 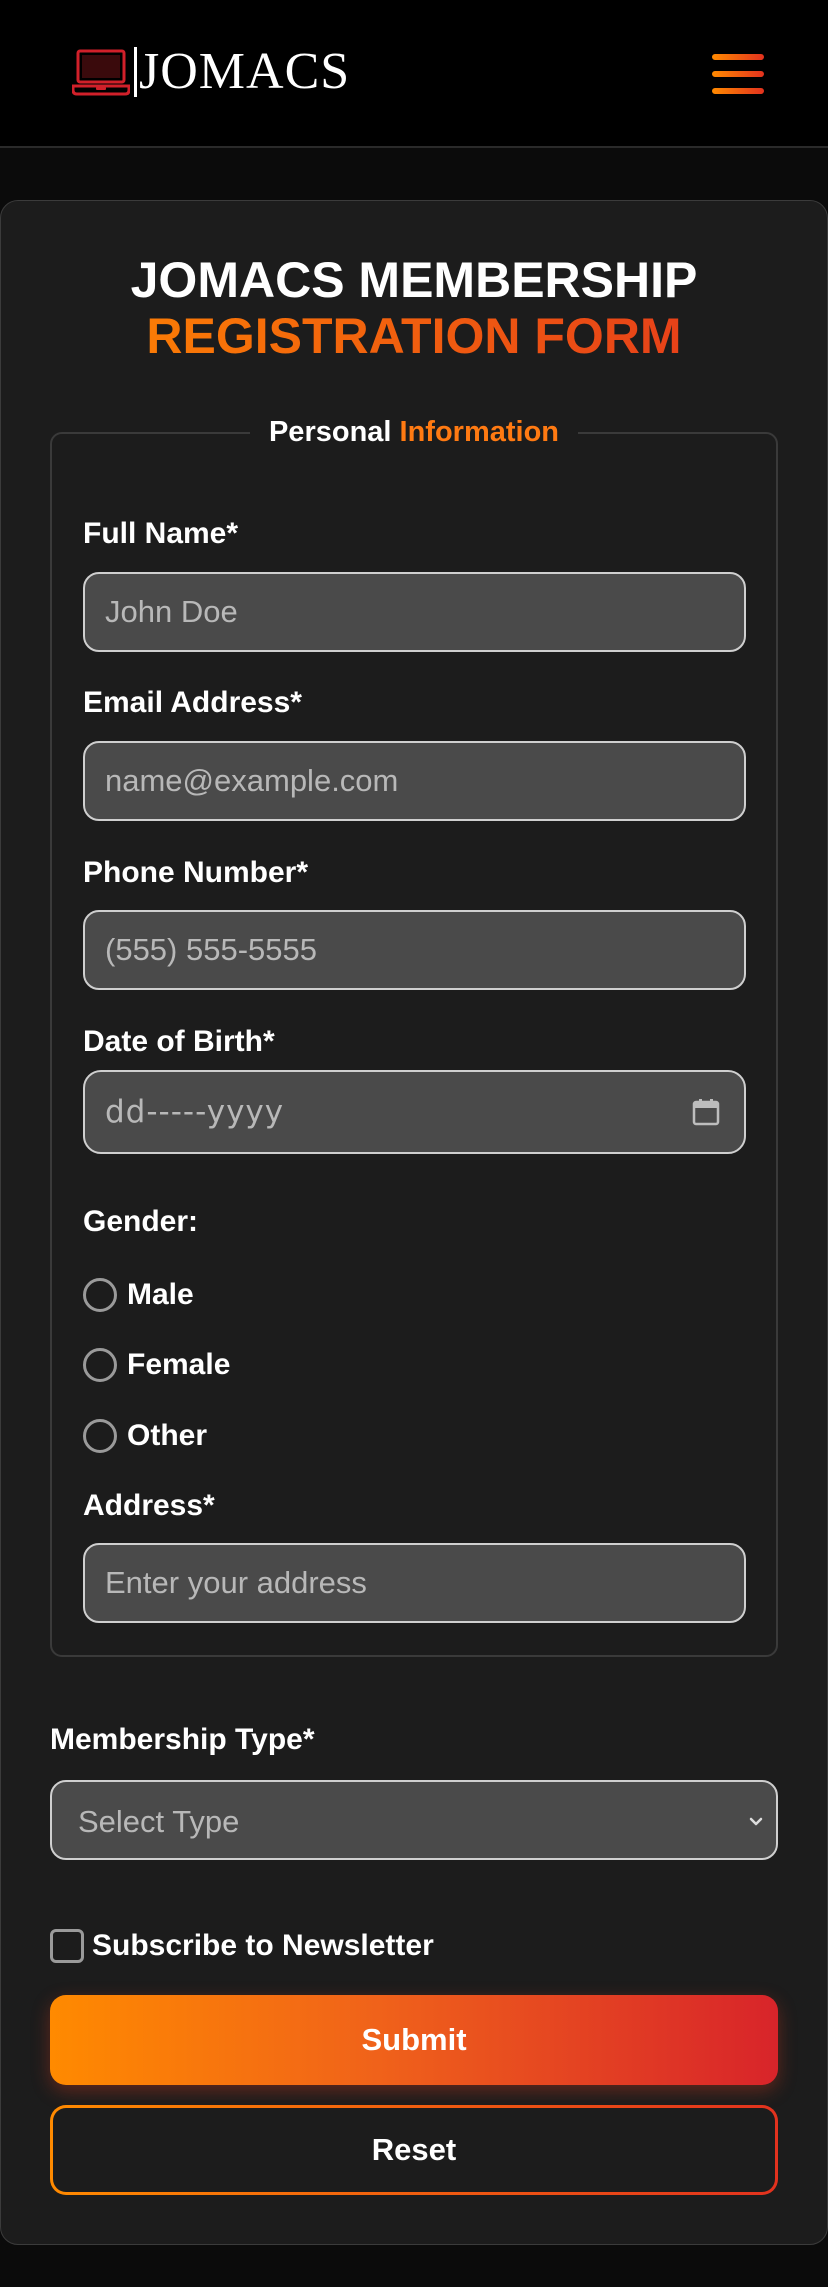 I want to click on membership-type-value: Select Type, so click(x=159, y=1821).